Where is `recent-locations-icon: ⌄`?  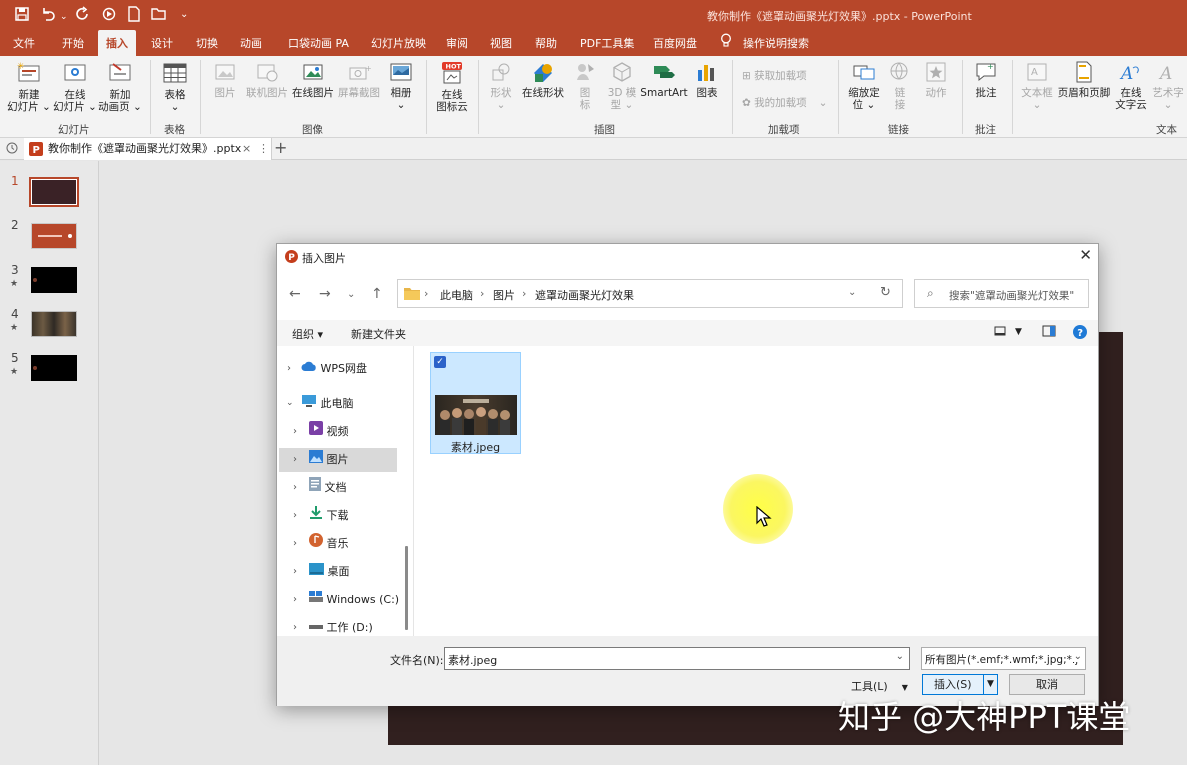
recent-locations-icon: ⌄ is located at coordinates (351, 294).